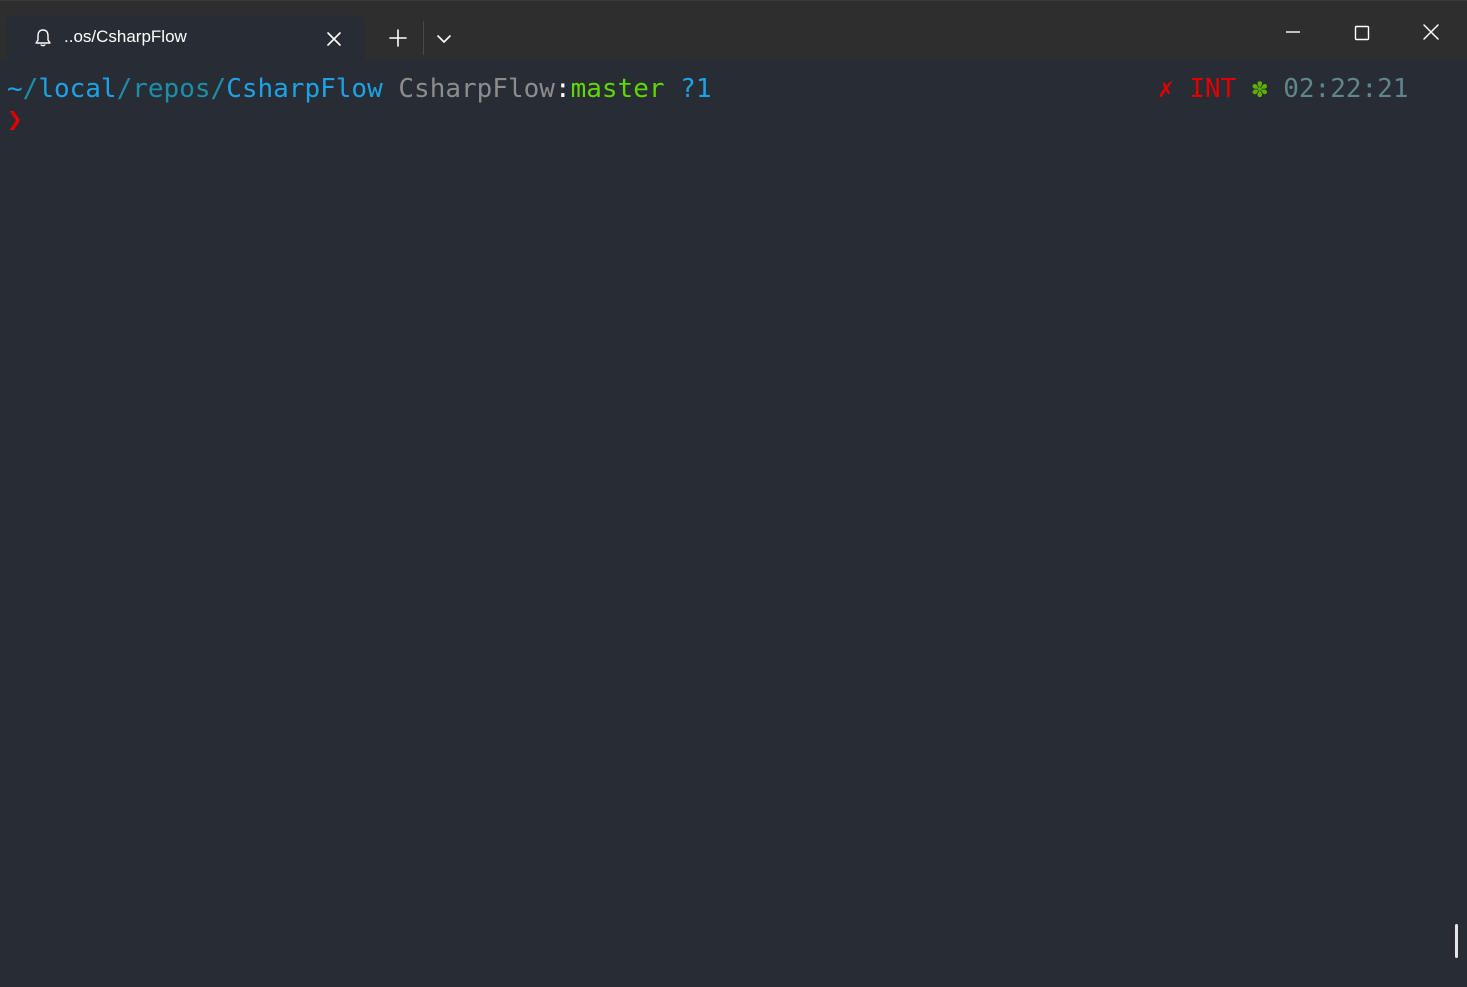  What do you see at coordinates (562, 89) in the screenshot?
I see `repo-colon: :` at bounding box center [562, 89].